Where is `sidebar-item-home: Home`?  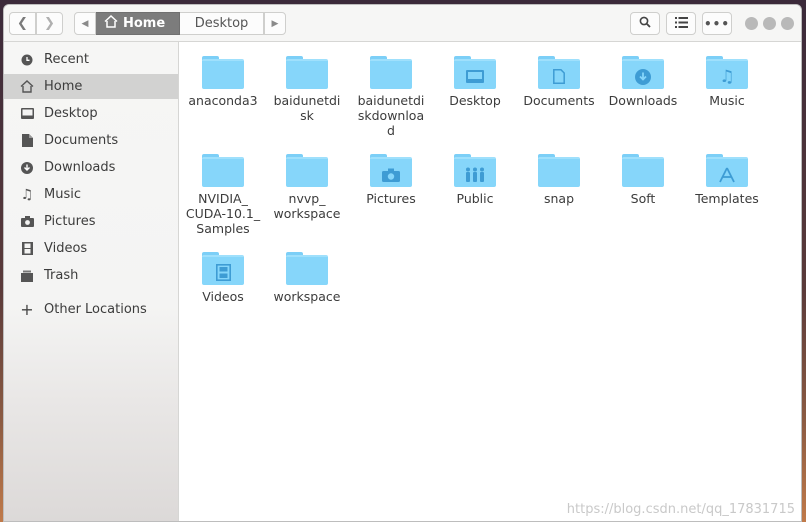
sidebar-item-home: Home is located at coordinates (91, 86).